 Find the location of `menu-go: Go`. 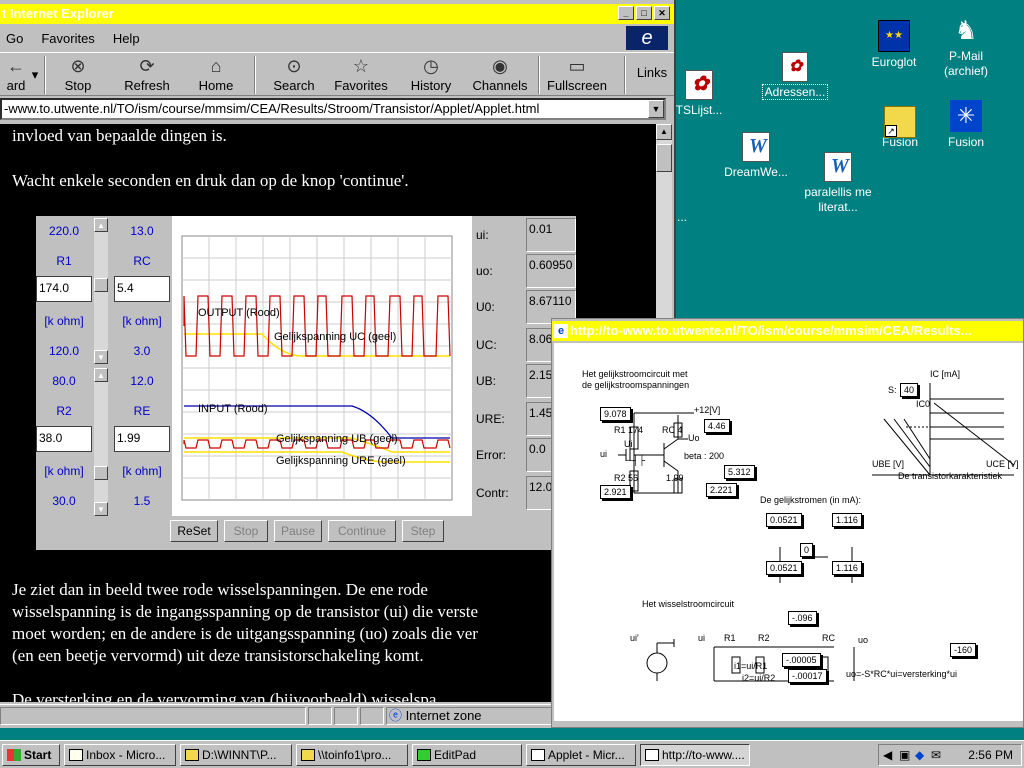

menu-go: Go is located at coordinates (14, 39).